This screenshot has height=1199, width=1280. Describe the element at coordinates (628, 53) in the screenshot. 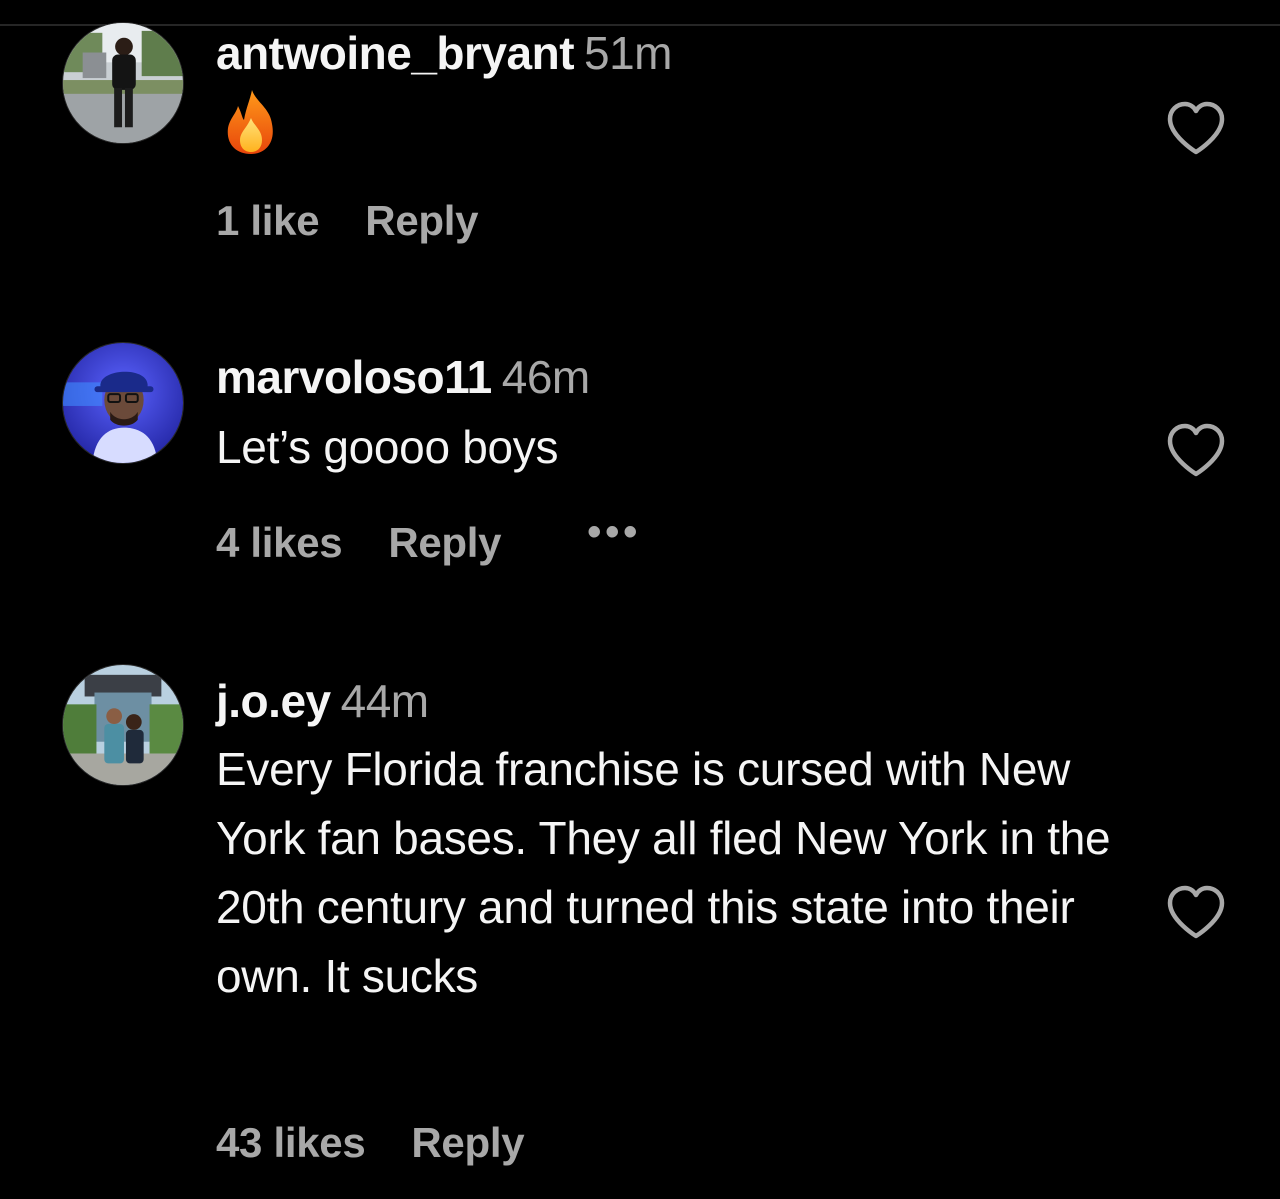

I see `timestamp: 51m` at that location.